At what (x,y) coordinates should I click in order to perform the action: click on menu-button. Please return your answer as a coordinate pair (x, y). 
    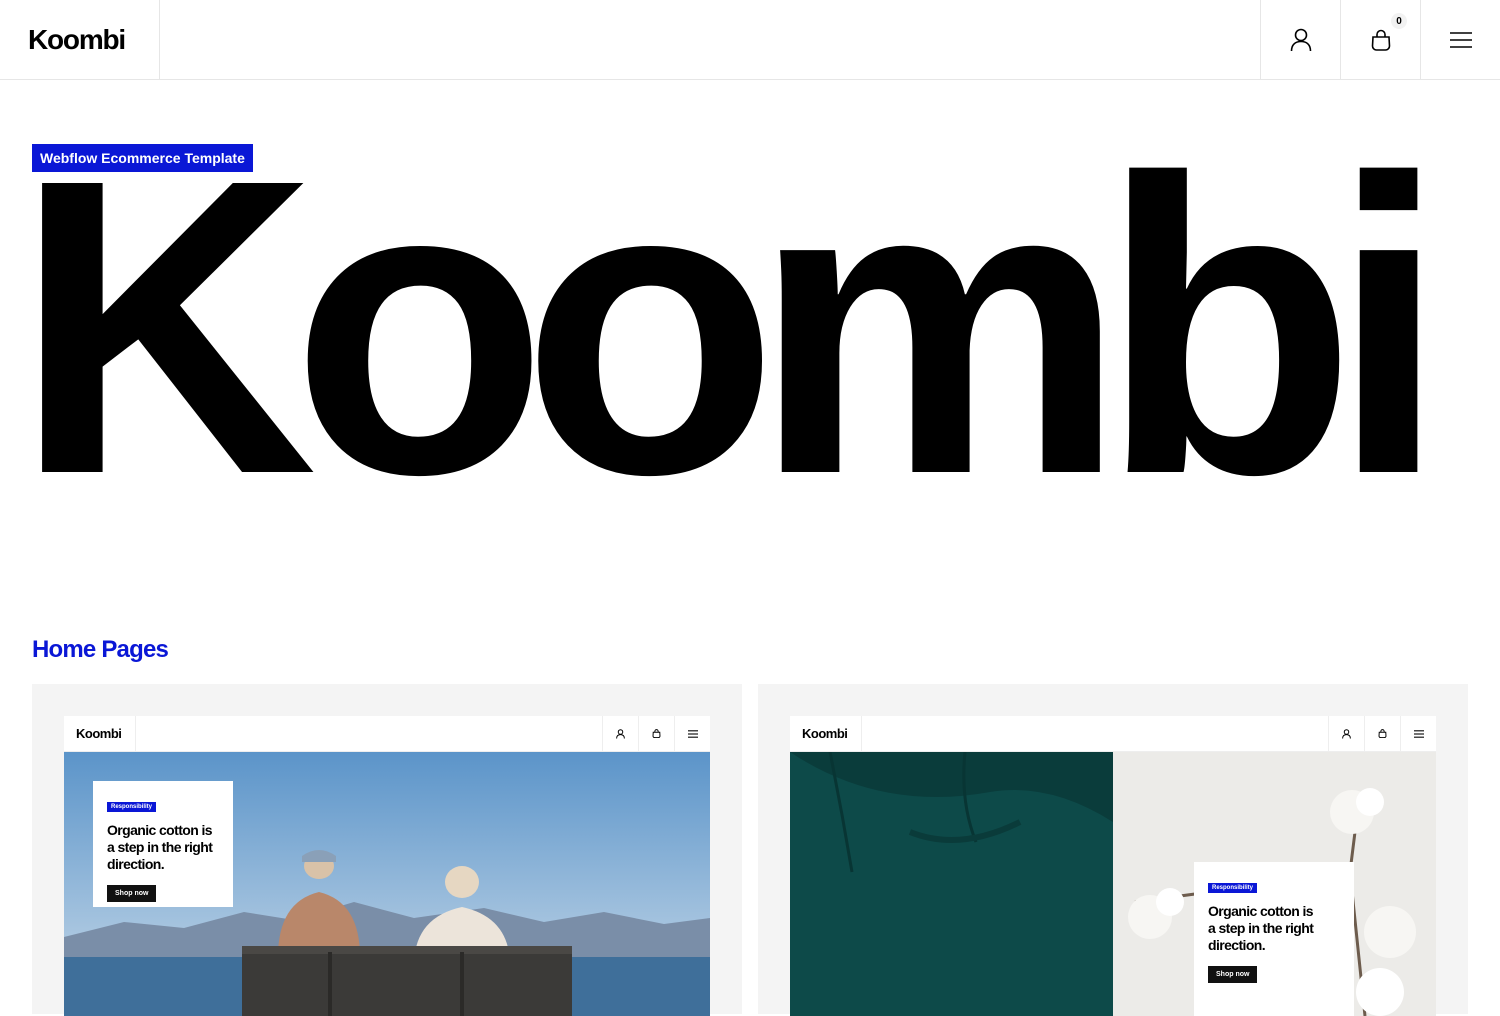
    Looking at the image, I should click on (1460, 39).